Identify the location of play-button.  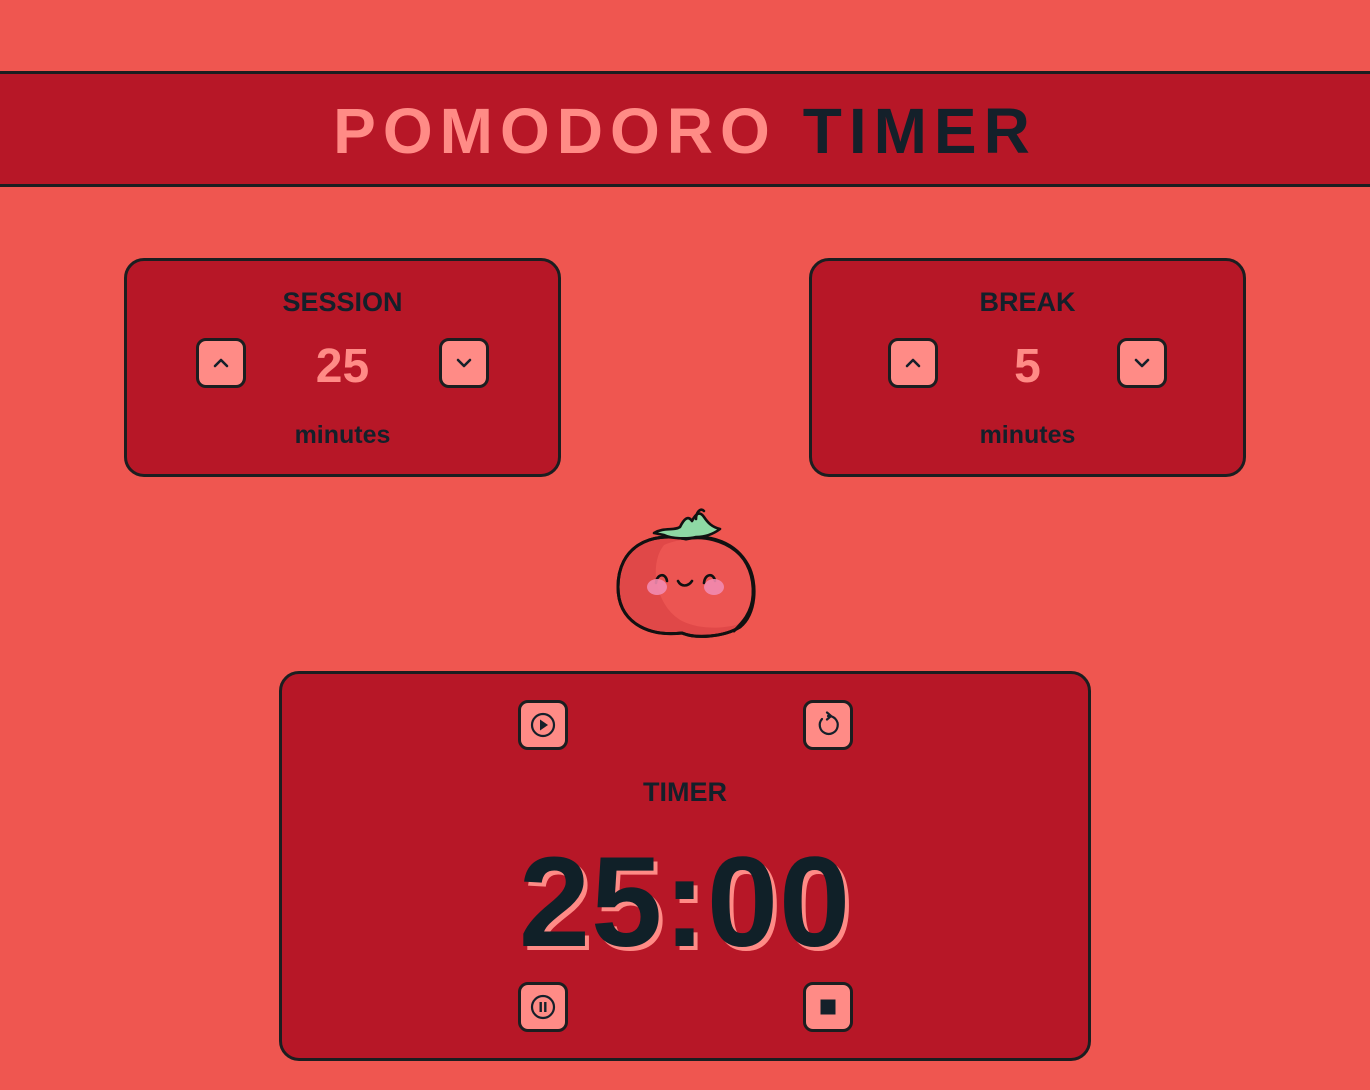
(543, 725).